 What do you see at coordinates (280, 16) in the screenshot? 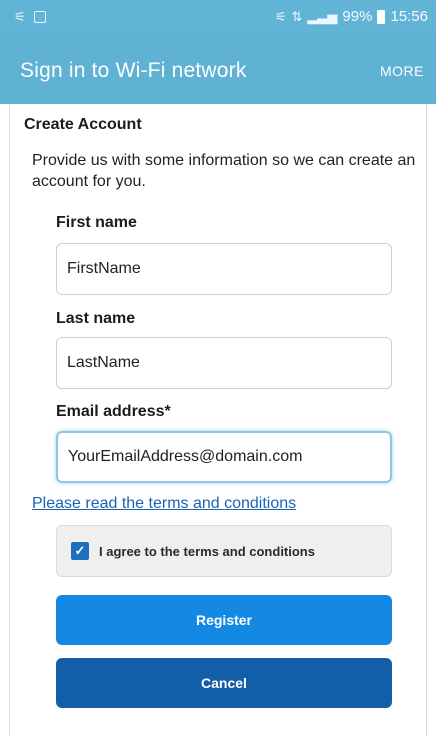
I see `wifi-signal-icon: ⚟` at bounding box center [280, 16].